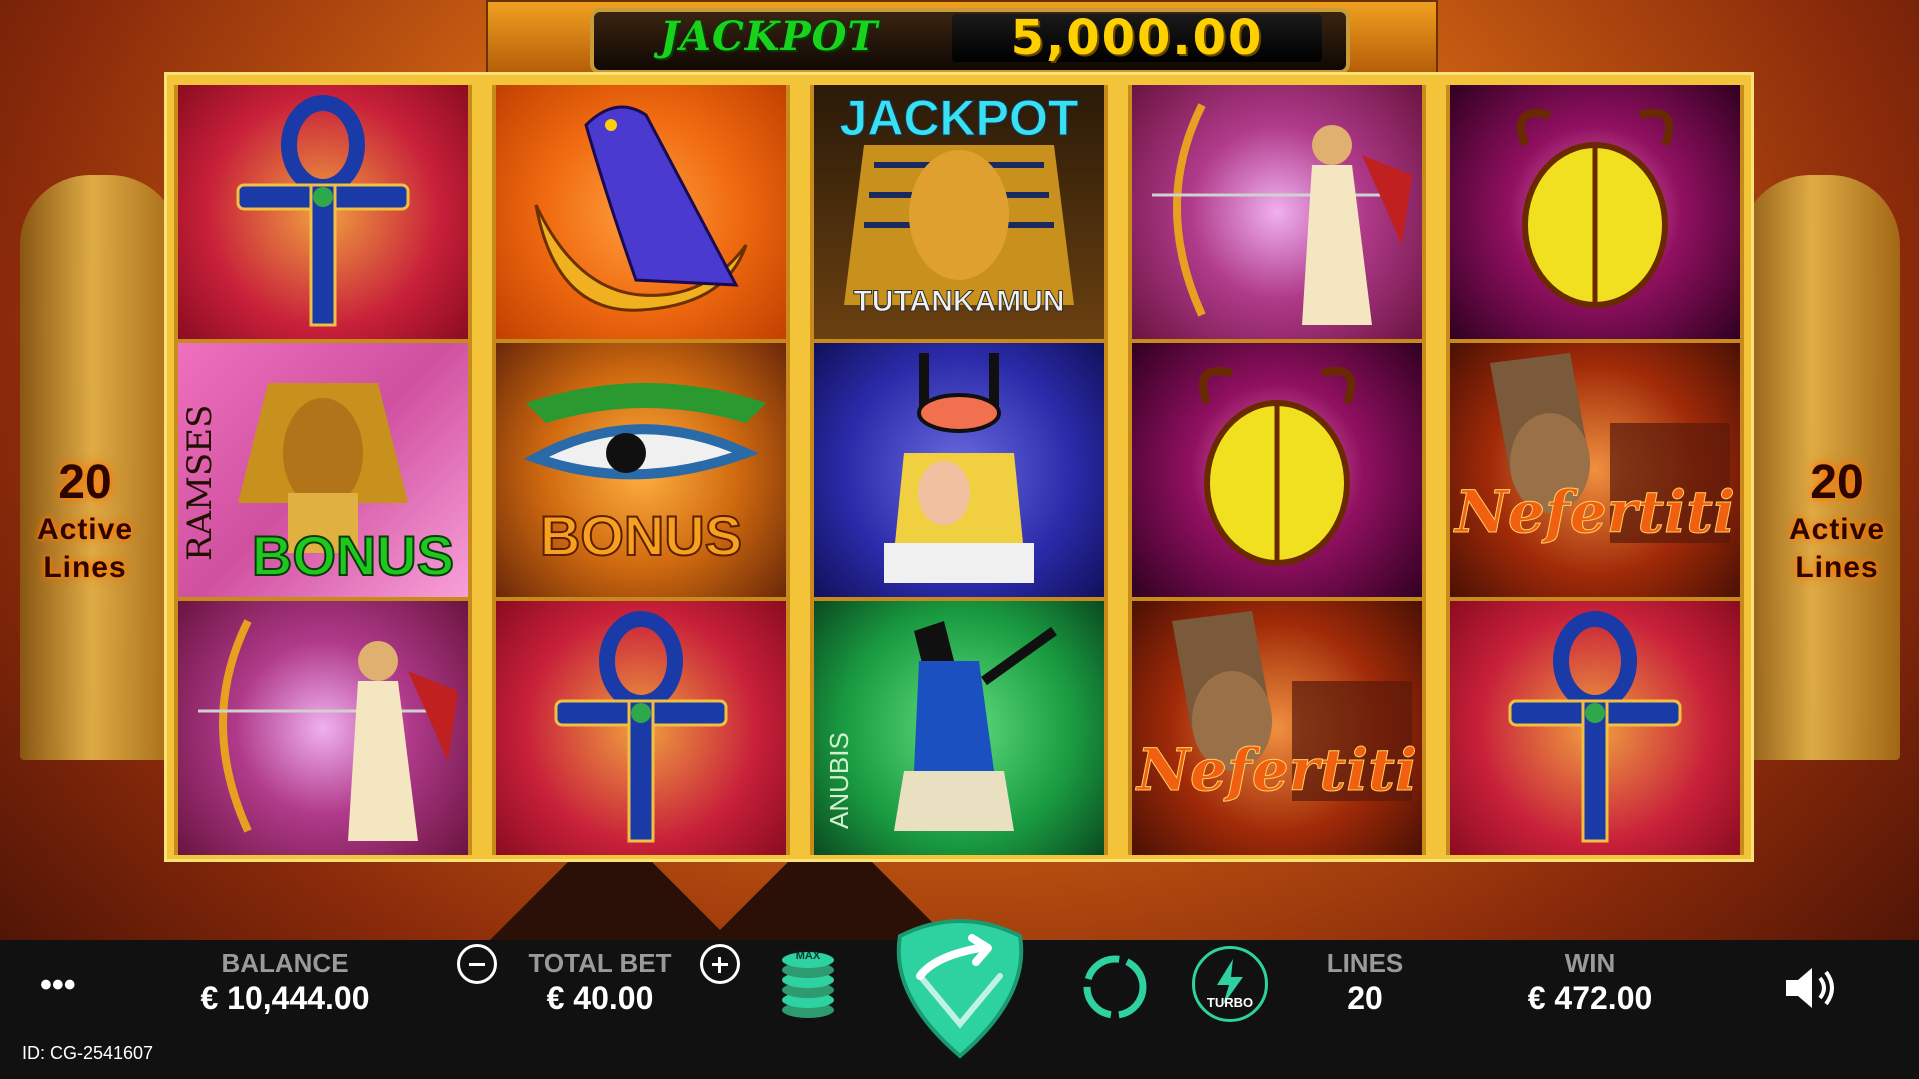  I want to click on active-lines-left: 20 Active Lines, so click(85, 521).